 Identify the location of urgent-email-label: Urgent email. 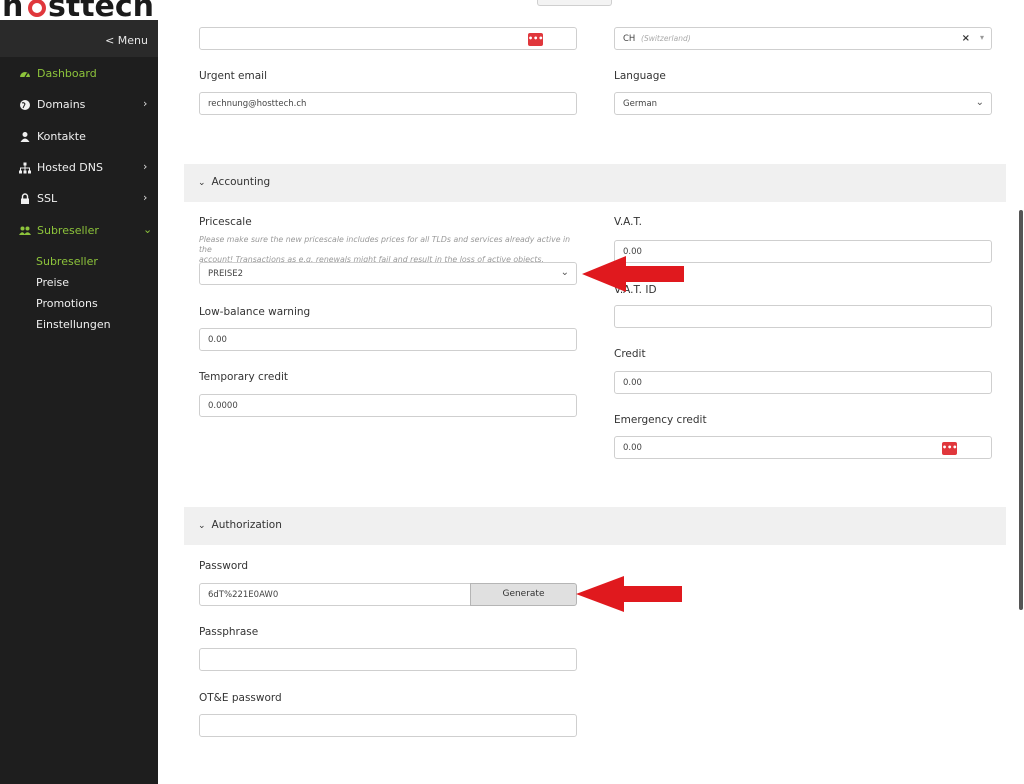
(233, 76).